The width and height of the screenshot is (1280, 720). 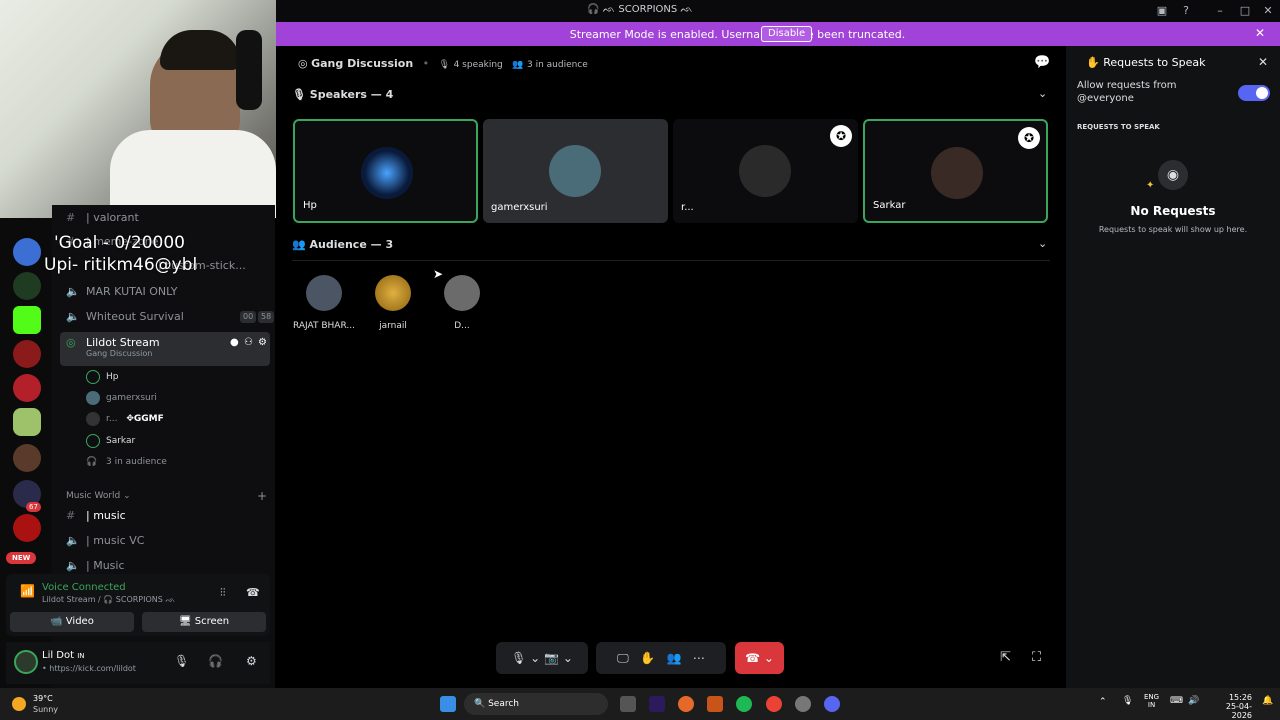 What do you see at coordinates (1042, 93) in the screenshot?
I see `collapse-speakers-icon: ⌄` at bounding box center [1042, 93].